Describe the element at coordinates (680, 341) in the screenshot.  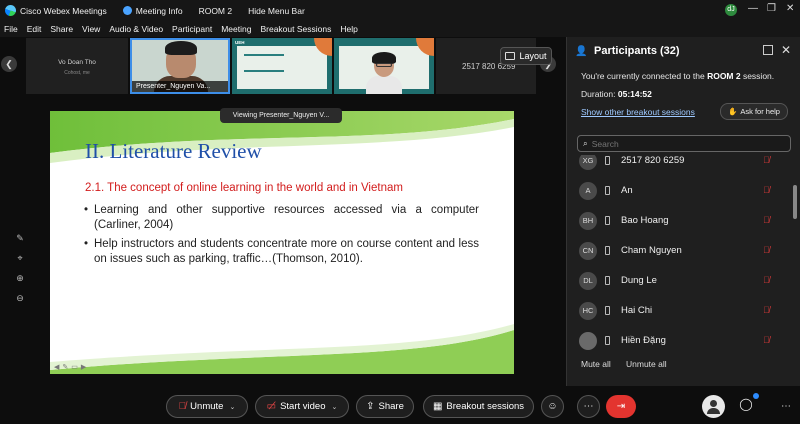
I see `participant-row: Hiền Đặng 🎙̸` at that location.